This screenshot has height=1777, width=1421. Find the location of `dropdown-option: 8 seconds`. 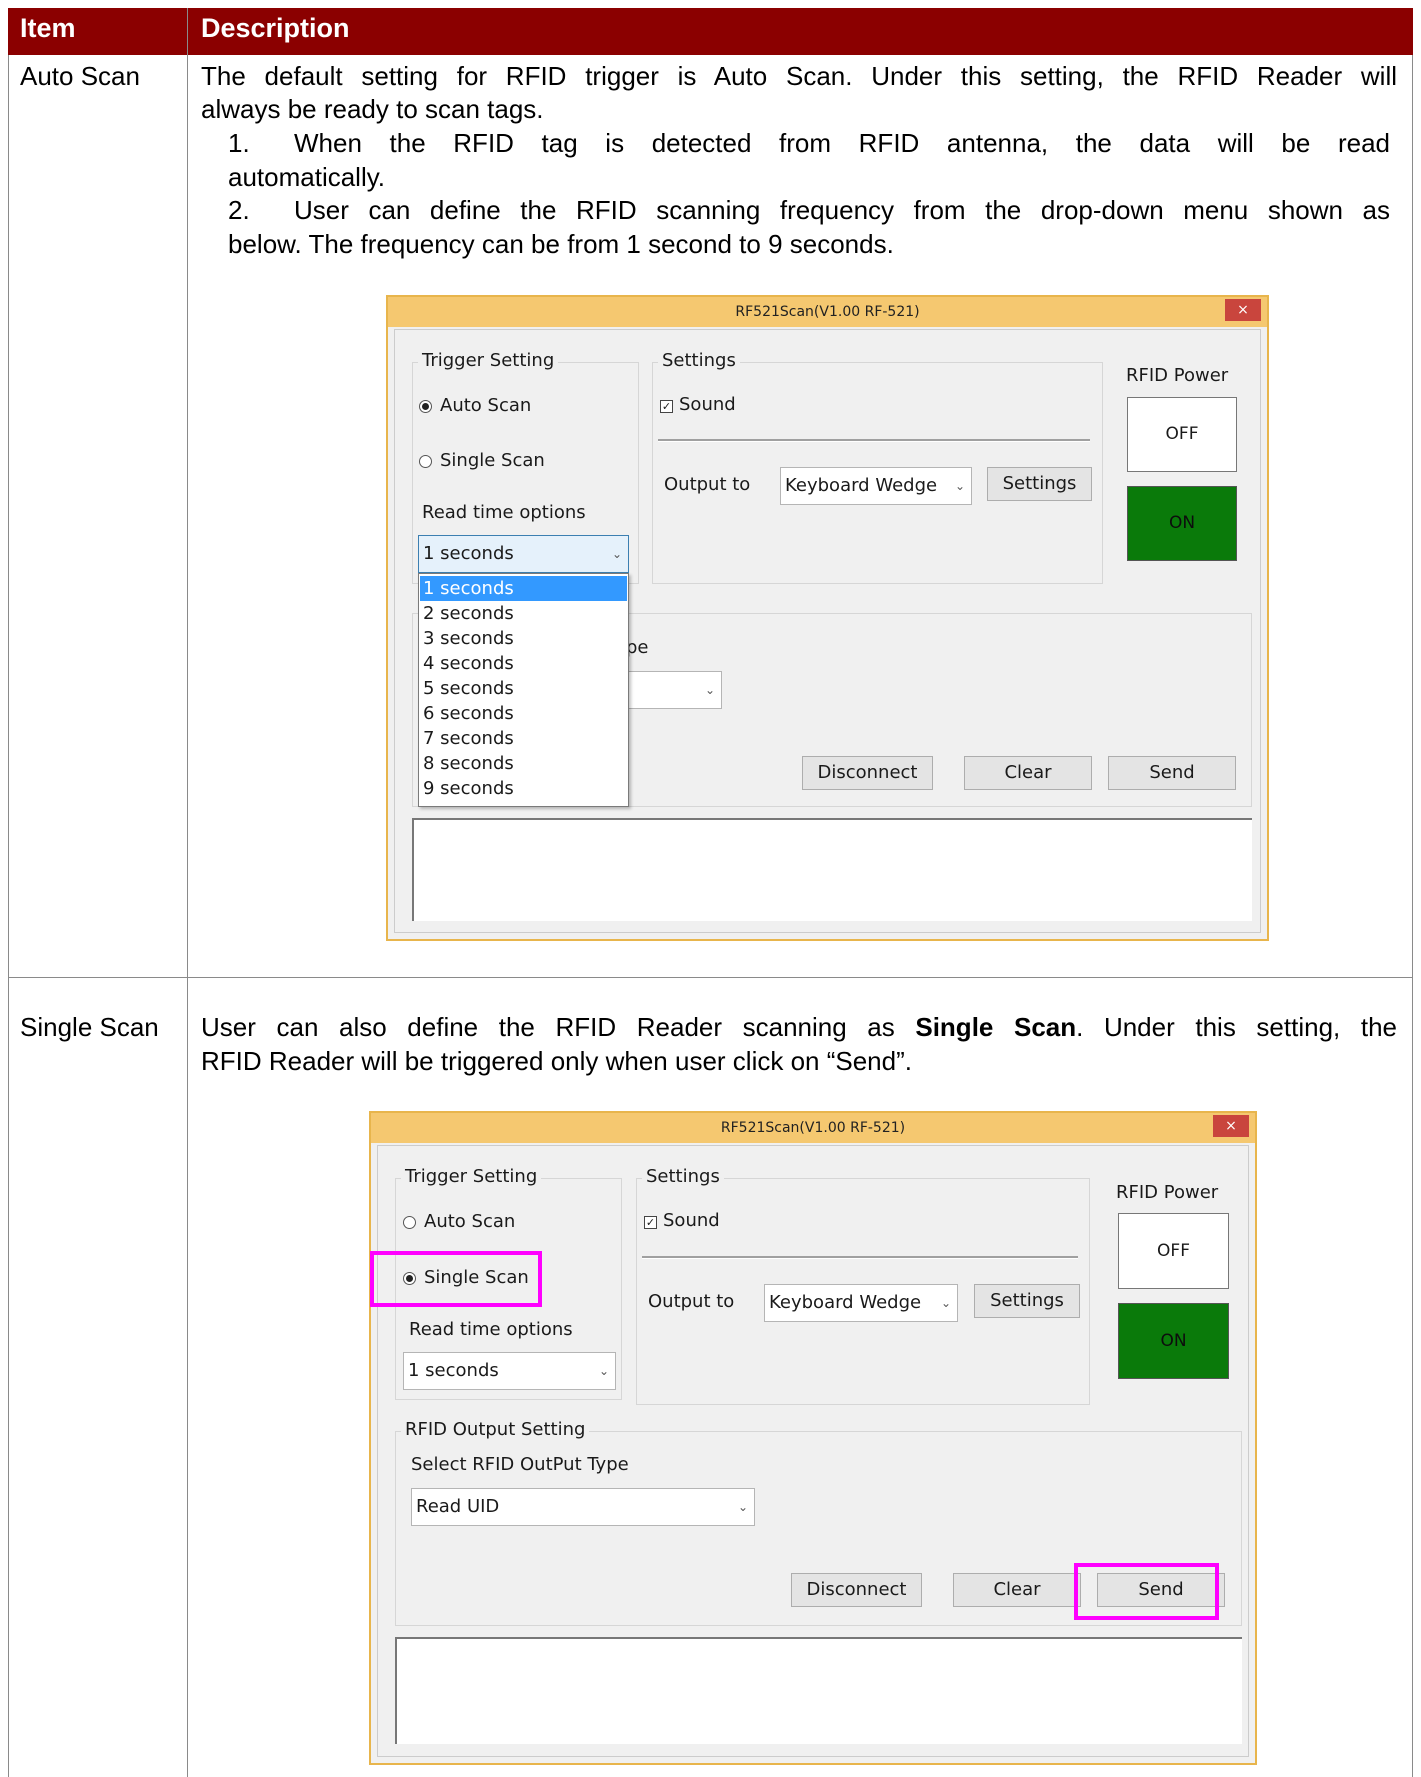

dropdown-option: 8 seconds is located at coordinates (523, 763).